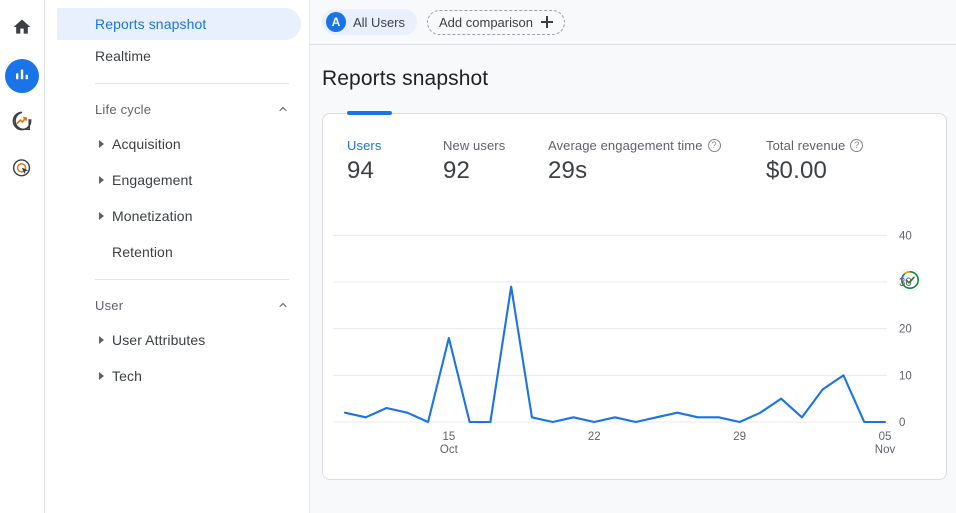 Image resolution: width=956 pixels, height=513 pixels. Describe the element at coordinates (625, 145) in the screenshot. I see `metric-label: Average engagement time` at that location.